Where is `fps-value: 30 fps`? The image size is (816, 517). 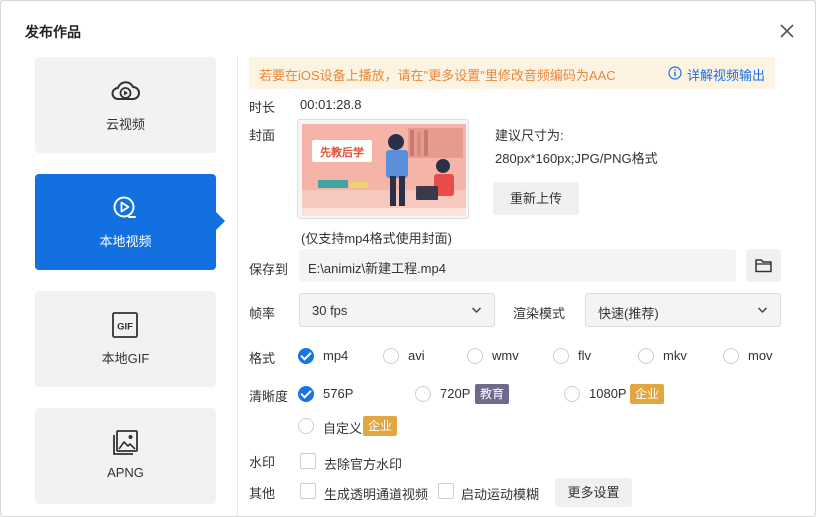 fps-value: 30 fps is located at coordinates (330, 310).